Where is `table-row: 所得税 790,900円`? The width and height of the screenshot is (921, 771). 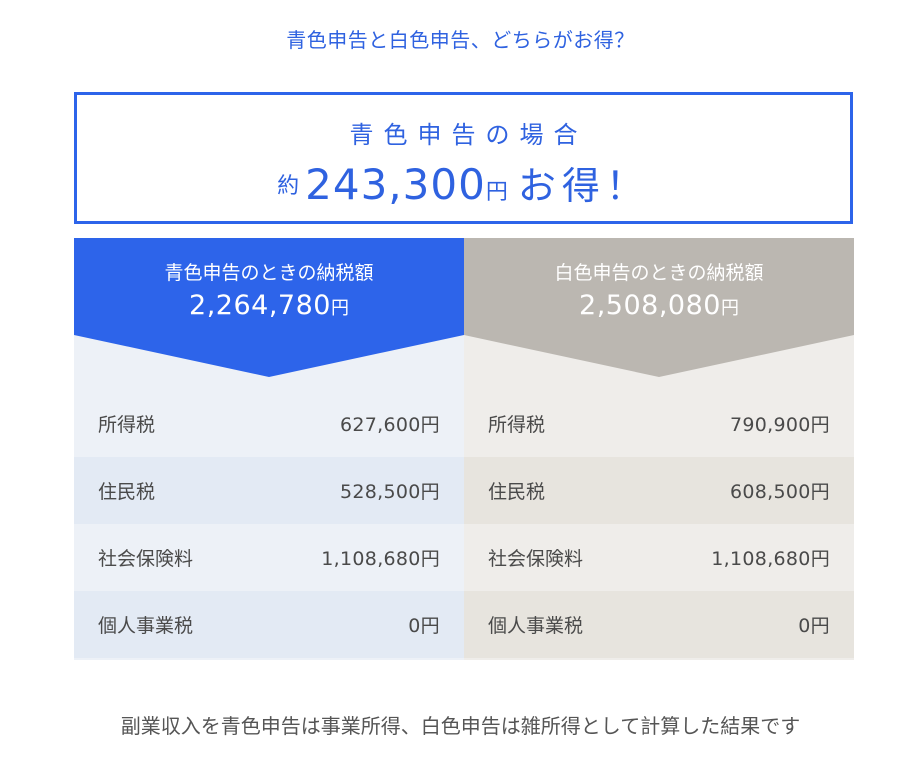 table-row: 所得税 790,900円 is located at coordinates (659, 423).